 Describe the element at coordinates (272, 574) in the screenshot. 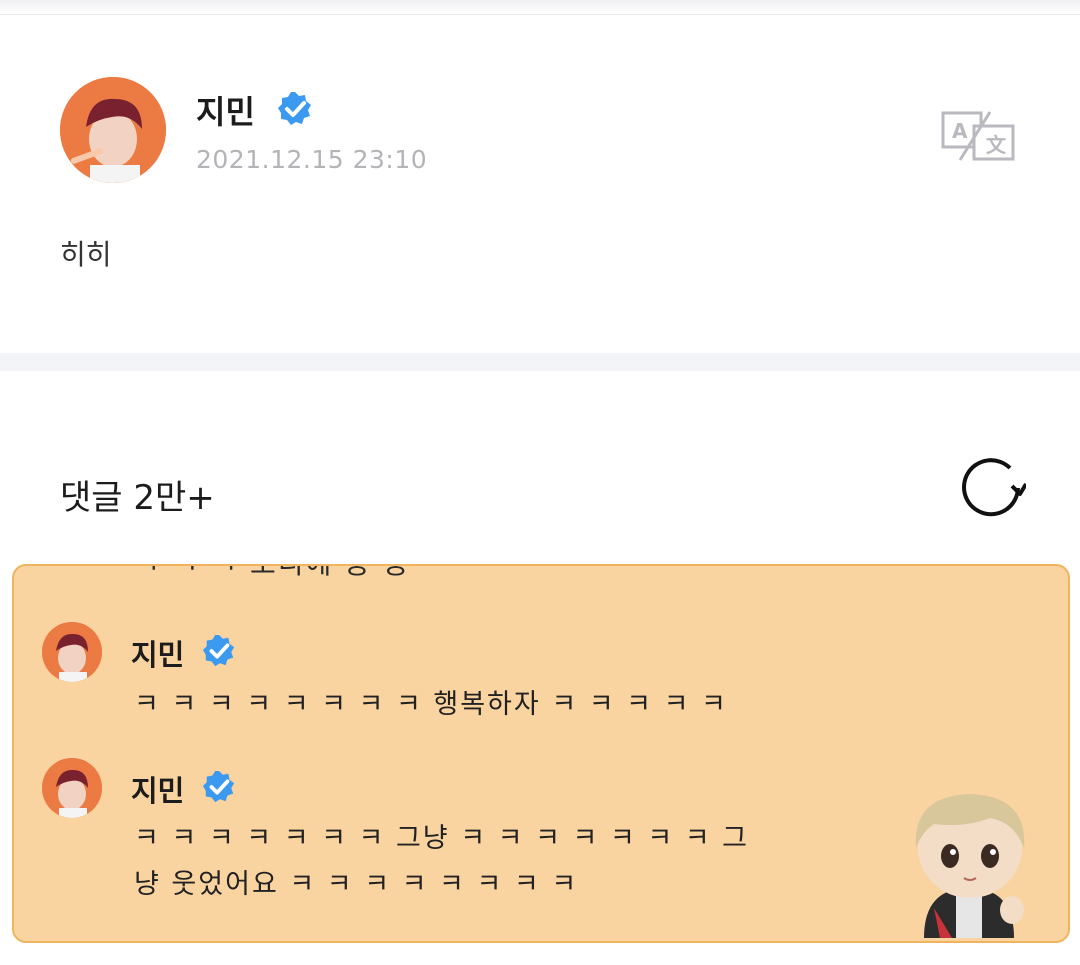

I see `clipped-comment-text: ㅋ ㅋ ㅋ 오디에 웅 웅` at that location.